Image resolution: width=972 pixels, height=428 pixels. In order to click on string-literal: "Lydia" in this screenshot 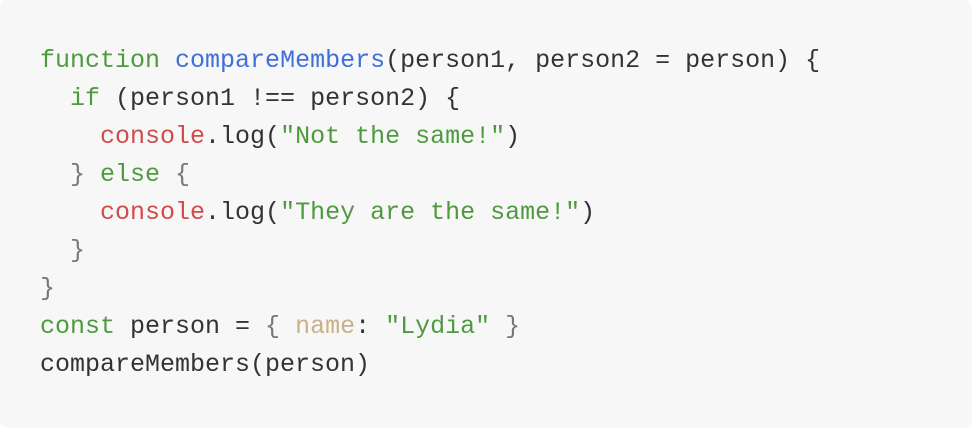, I will do `click(438, 326)`.